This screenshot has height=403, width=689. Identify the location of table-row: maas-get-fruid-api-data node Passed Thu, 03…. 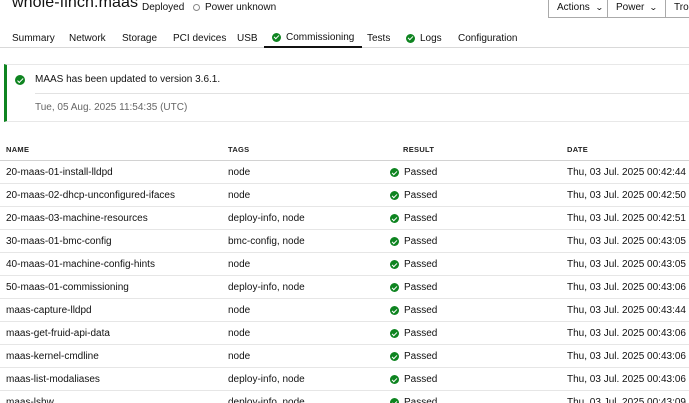
(344, 333).